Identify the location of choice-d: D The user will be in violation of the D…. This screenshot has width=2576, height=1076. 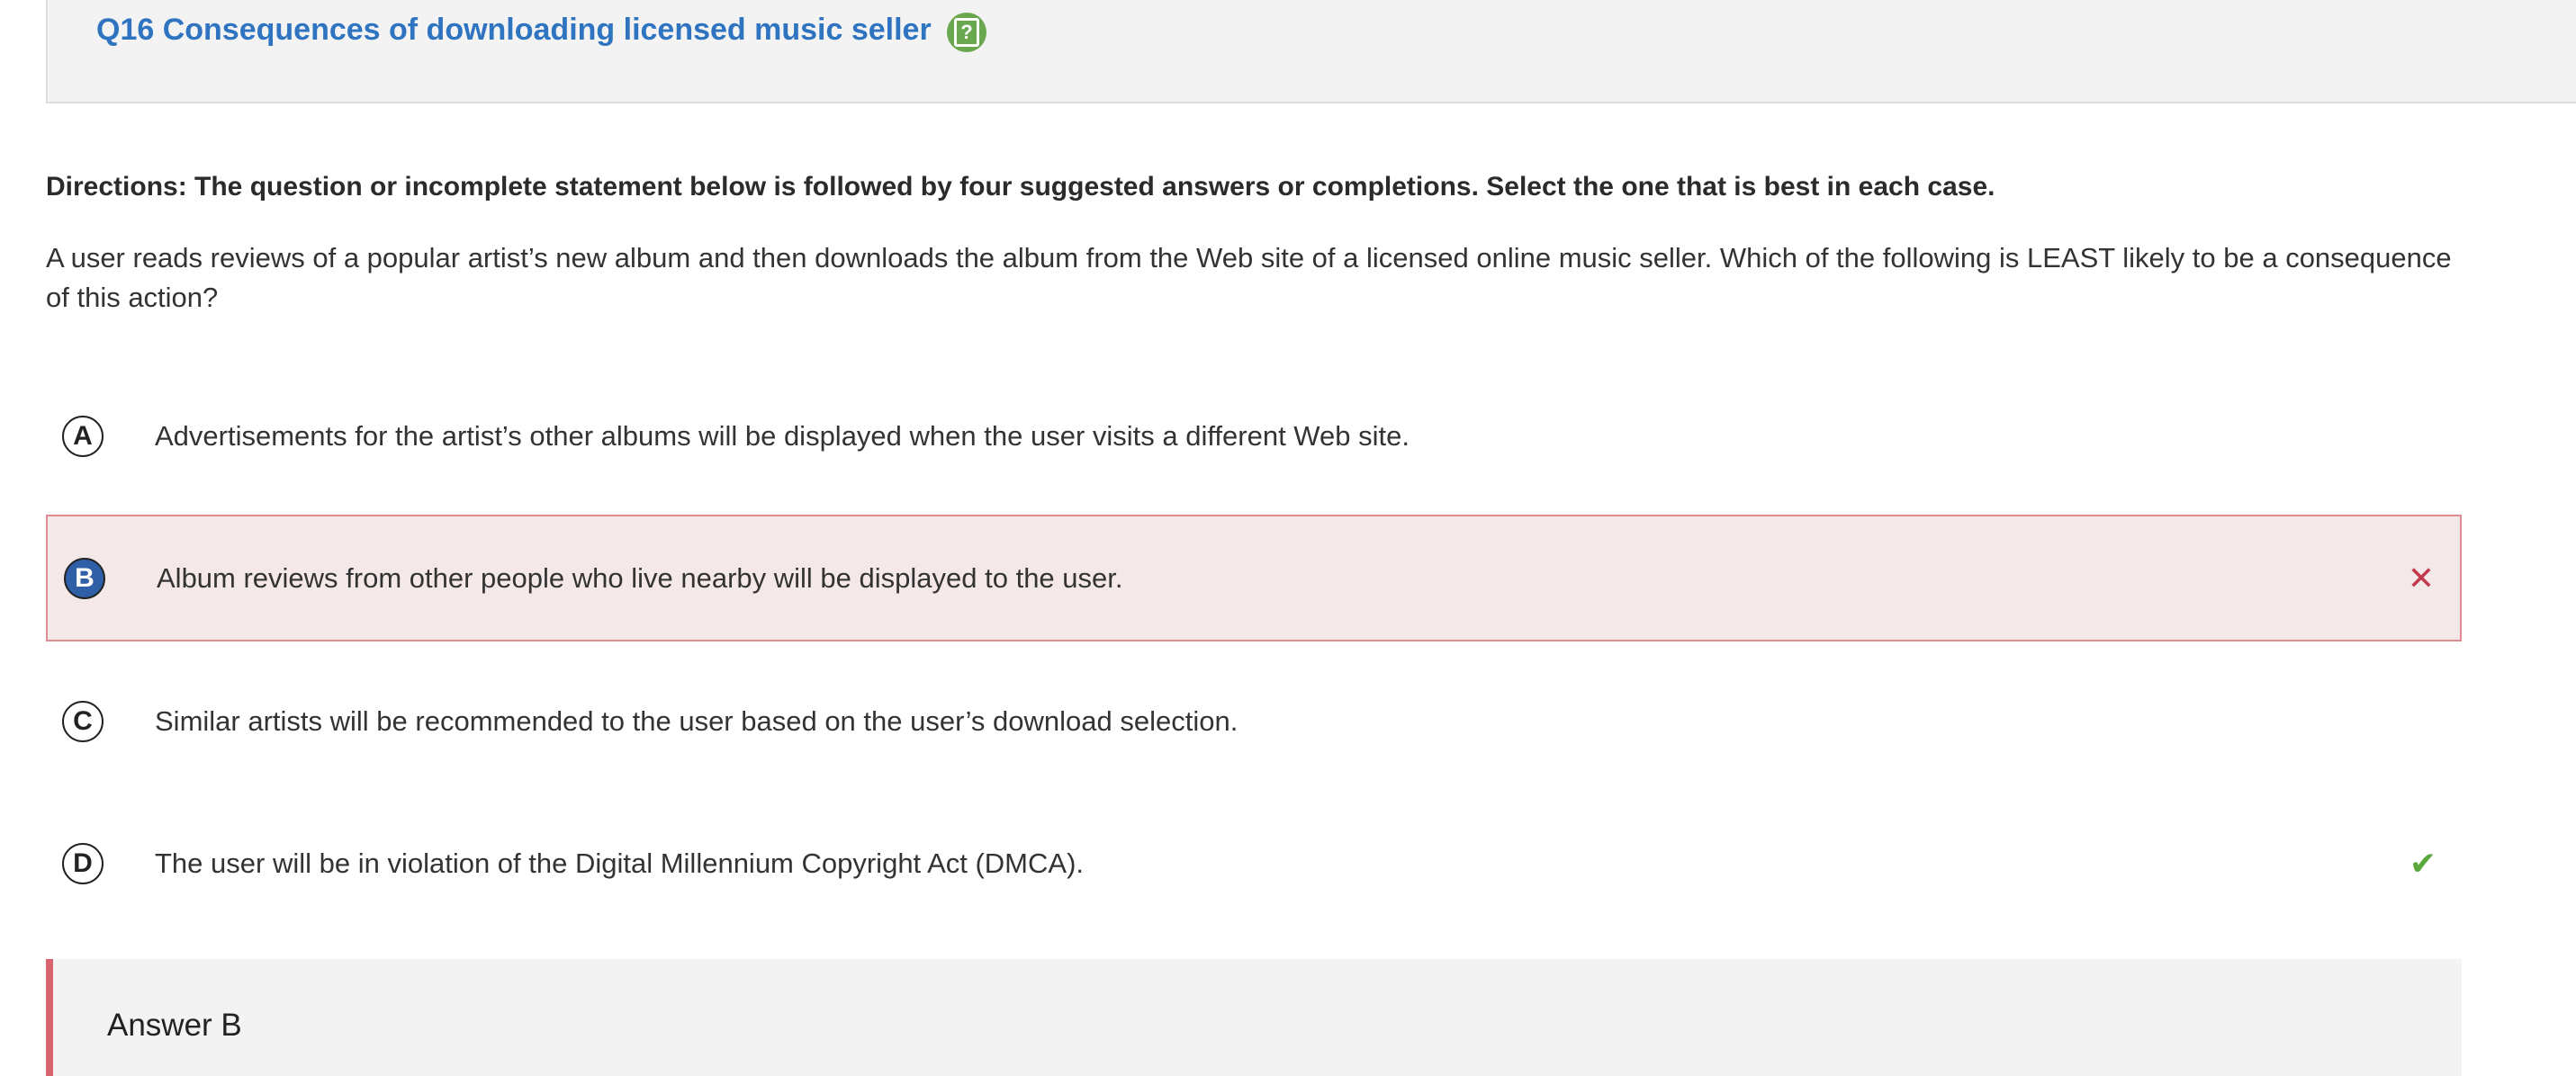
(1254, 863).